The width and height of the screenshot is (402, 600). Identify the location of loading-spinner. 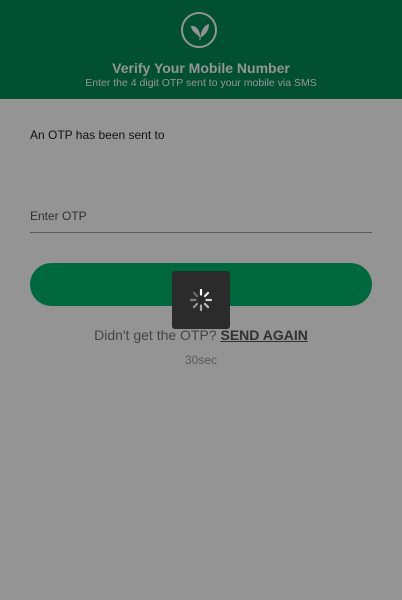
(201, 300).